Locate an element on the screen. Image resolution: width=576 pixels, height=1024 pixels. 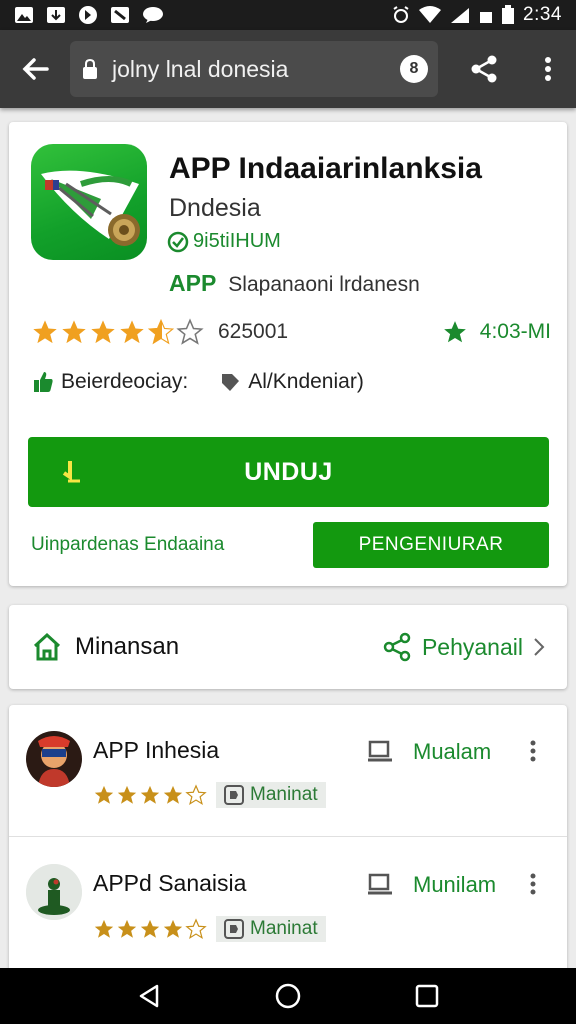
circle-home-icon is located at coordinates (288, 996).